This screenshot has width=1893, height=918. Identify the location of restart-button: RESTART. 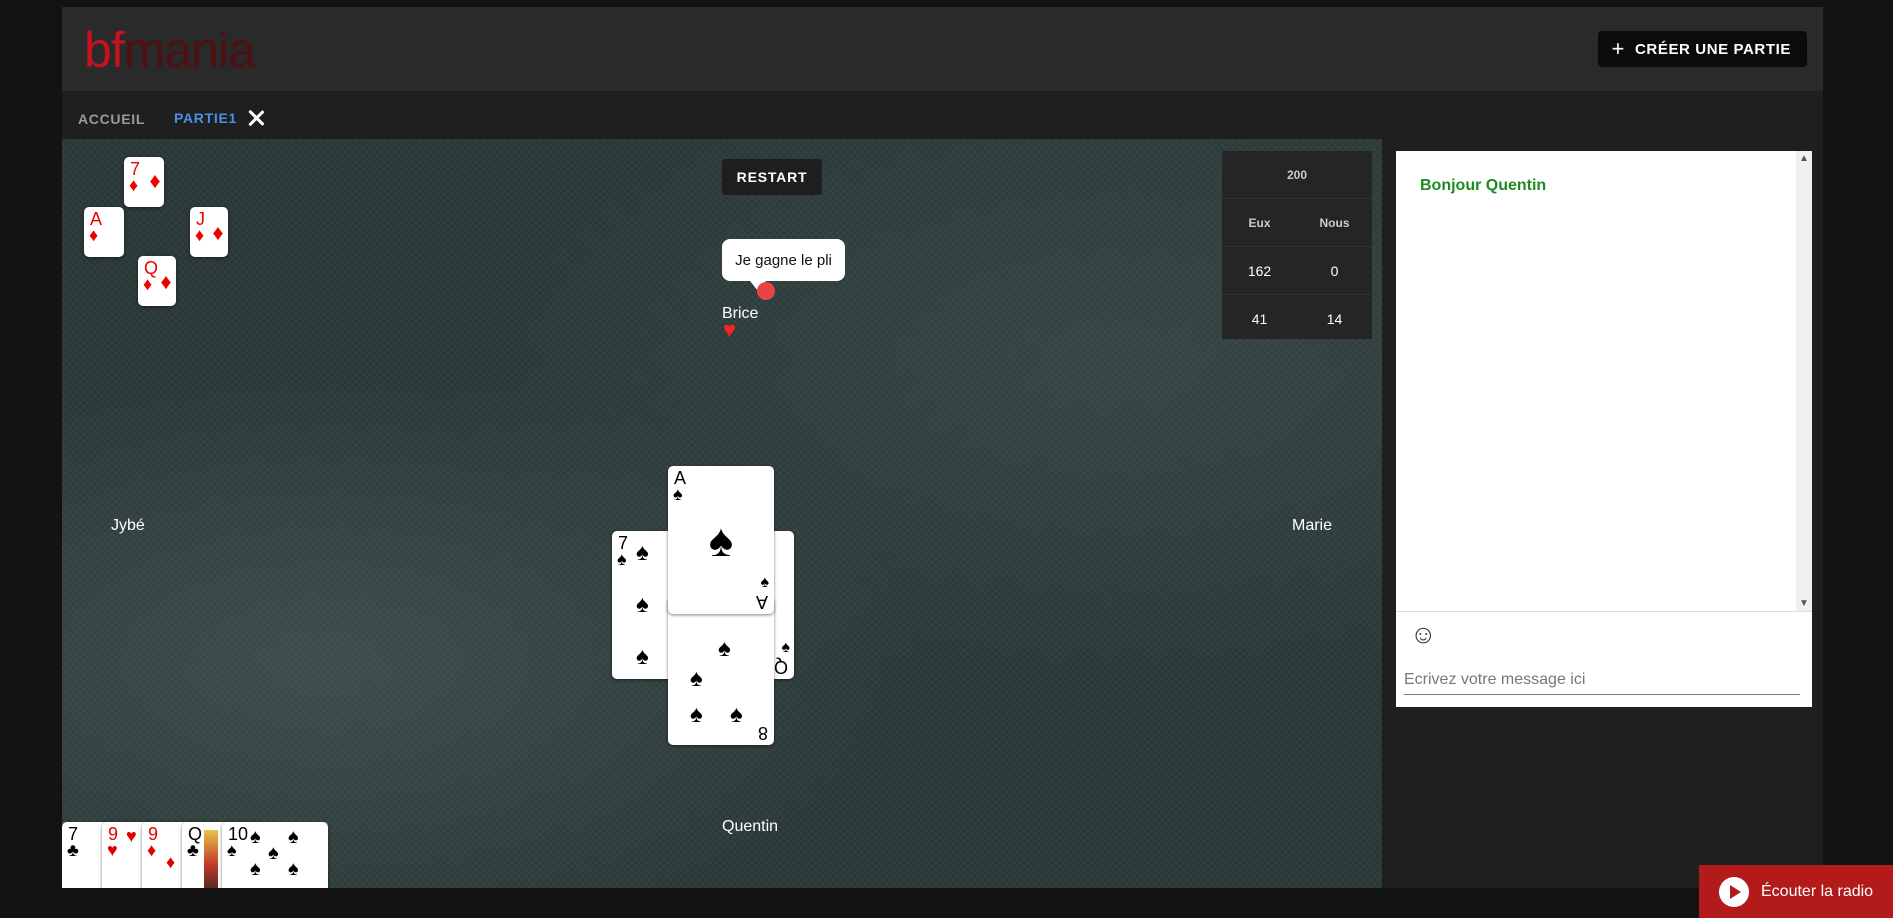
(772, 177).